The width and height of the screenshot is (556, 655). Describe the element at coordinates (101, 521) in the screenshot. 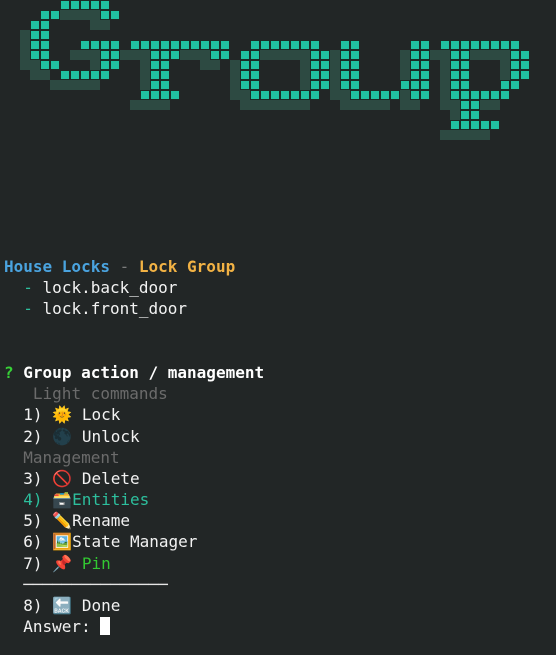

I see `option-label: Rename` at that location.